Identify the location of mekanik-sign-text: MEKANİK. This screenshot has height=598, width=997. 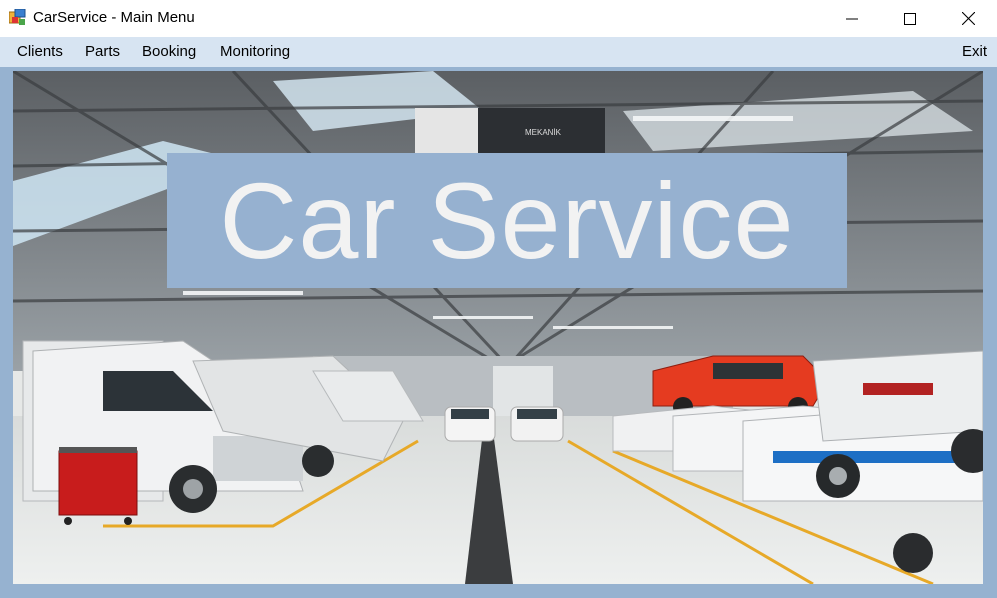
(543, 132).